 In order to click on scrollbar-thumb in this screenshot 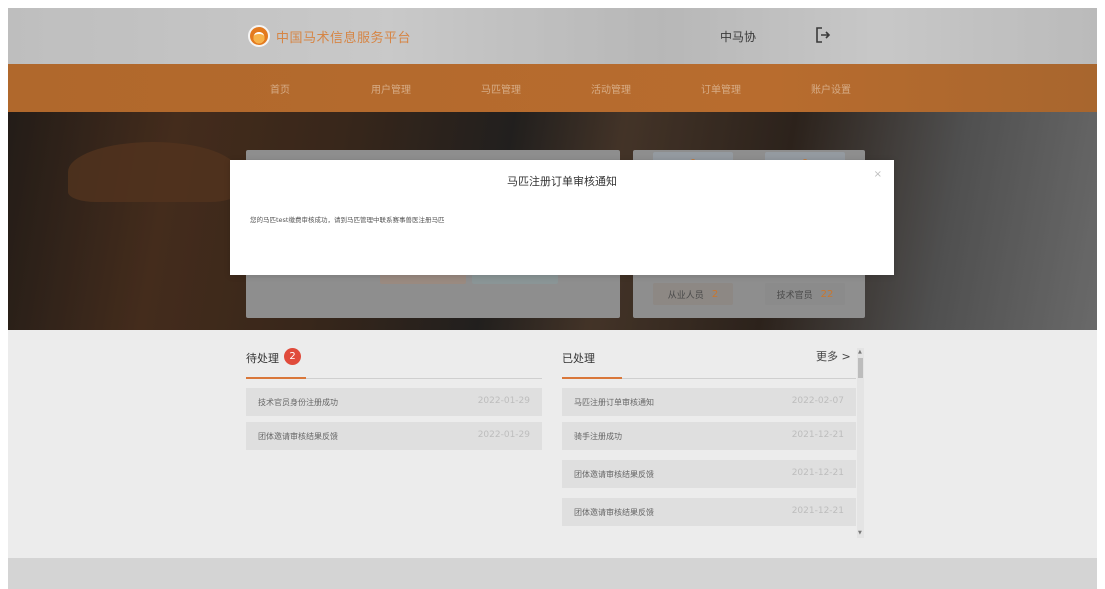, I will do `click(860, 368)`.